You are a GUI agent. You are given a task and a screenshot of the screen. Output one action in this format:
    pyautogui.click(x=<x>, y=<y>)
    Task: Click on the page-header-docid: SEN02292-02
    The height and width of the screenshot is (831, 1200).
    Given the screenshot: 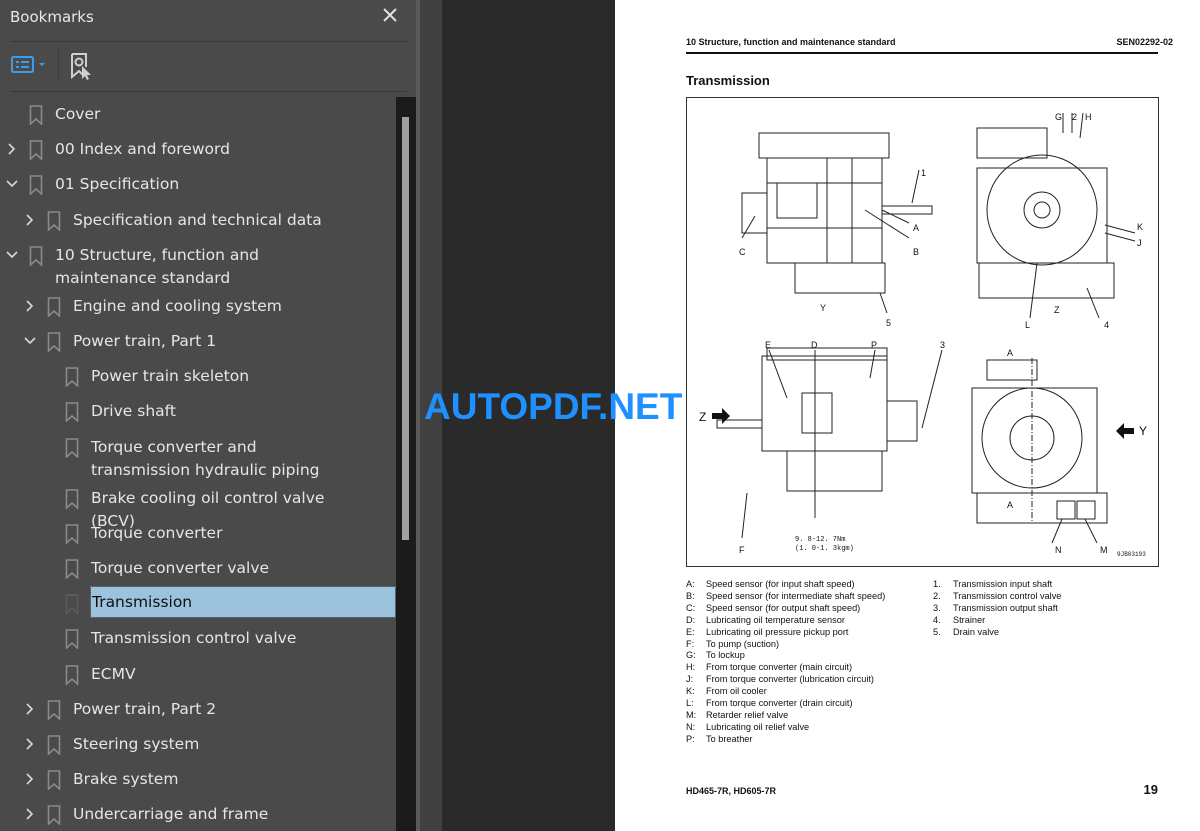 What is the action you would take?
    pyautogui.click(x=1144, y=42)
    